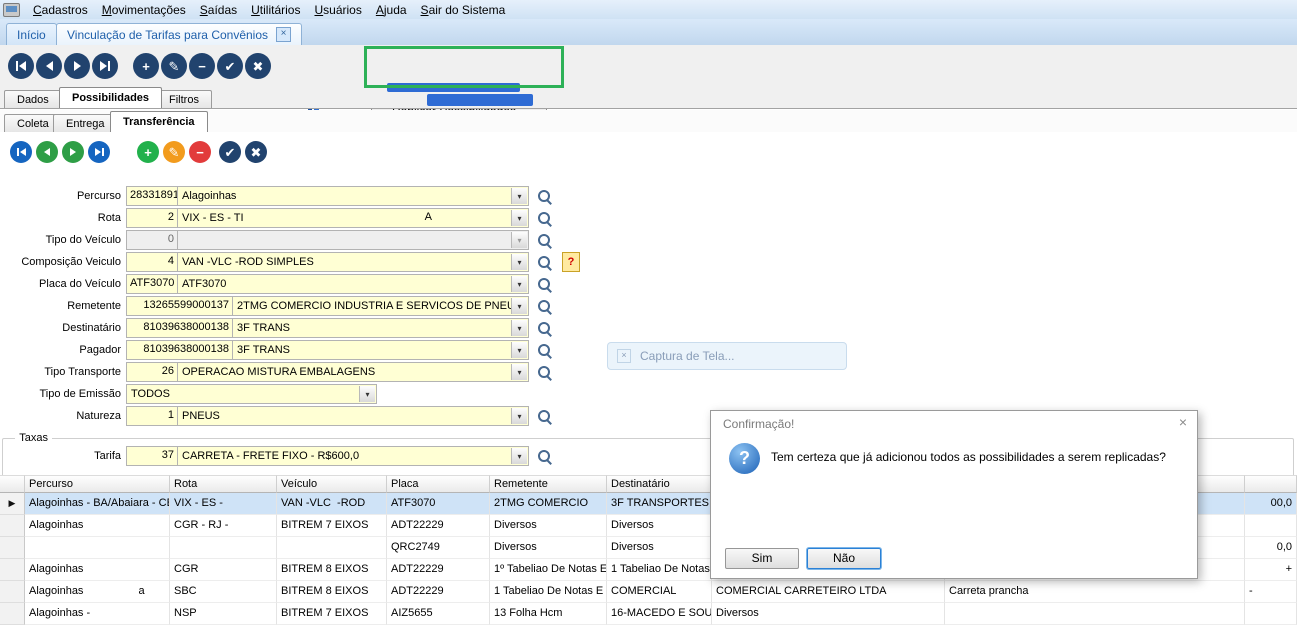 Image resolution: width=1297 pixels, height=625 pixels. What do you see at coordinates (762, 558) in the screenshot?
I see `yes-button: Sim` at bounding box center [762, 558].